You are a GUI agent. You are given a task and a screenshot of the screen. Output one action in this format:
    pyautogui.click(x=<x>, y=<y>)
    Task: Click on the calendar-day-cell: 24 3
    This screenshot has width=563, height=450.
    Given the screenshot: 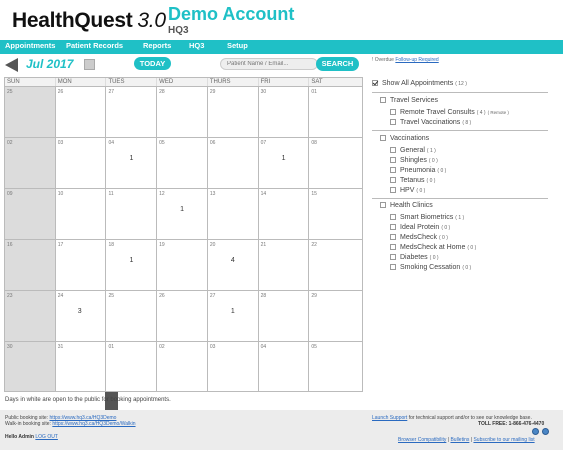 What is the action you would take?
    pyautogui.click(x=81, y=316)
    